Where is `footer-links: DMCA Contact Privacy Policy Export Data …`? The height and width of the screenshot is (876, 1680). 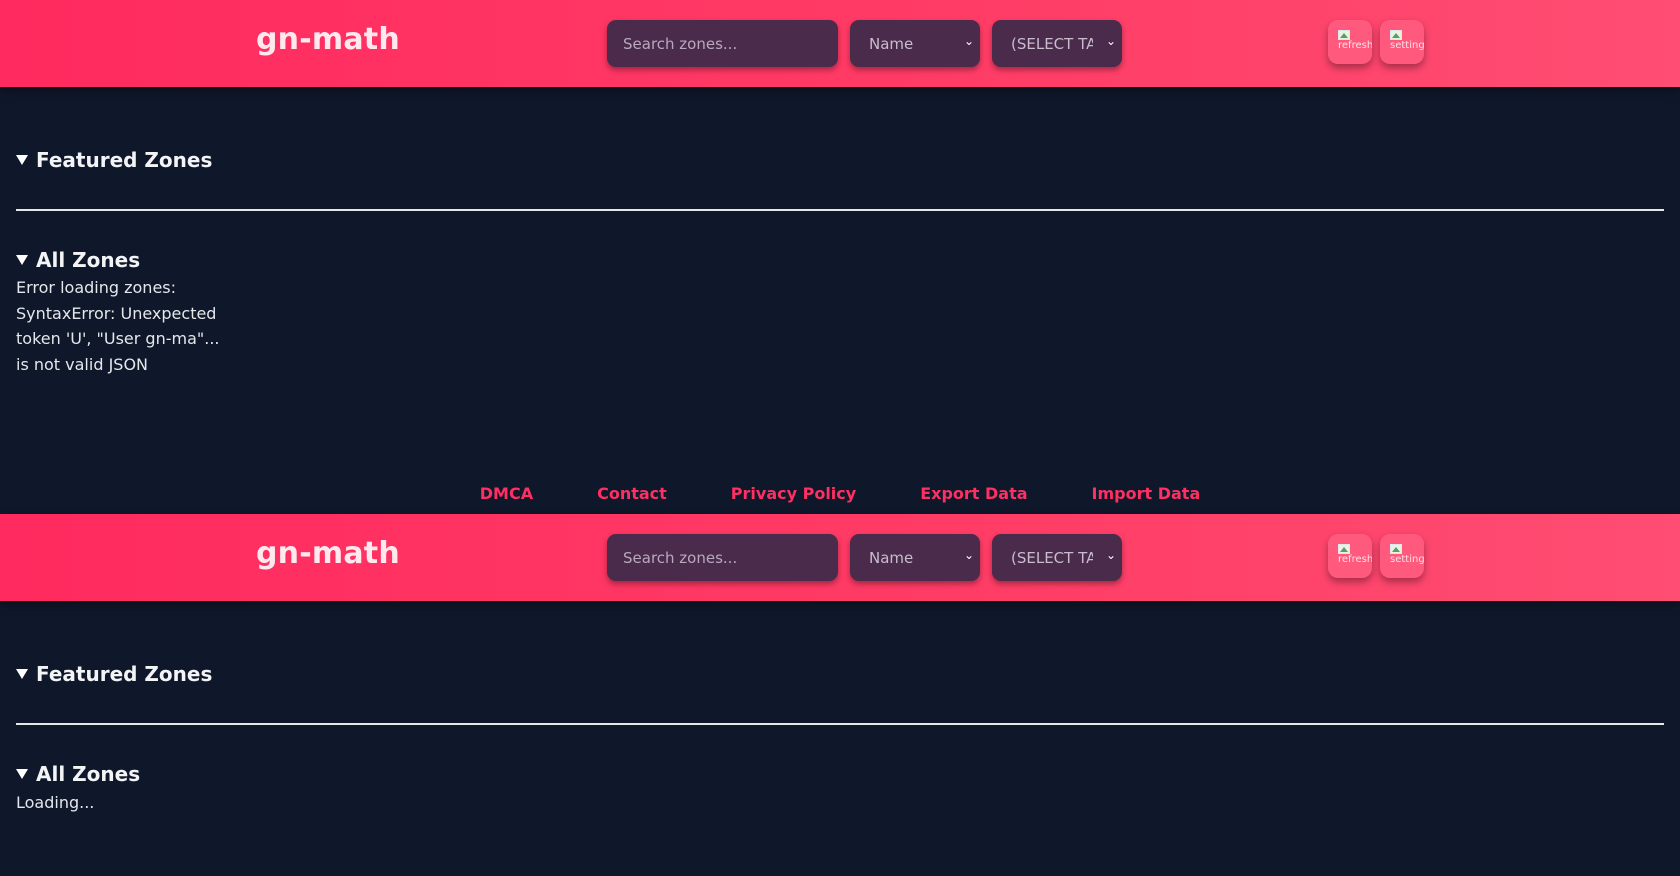 footer-links: DMCA Contact Privacy Policy Export Data … is located at coordinates (840, 493).